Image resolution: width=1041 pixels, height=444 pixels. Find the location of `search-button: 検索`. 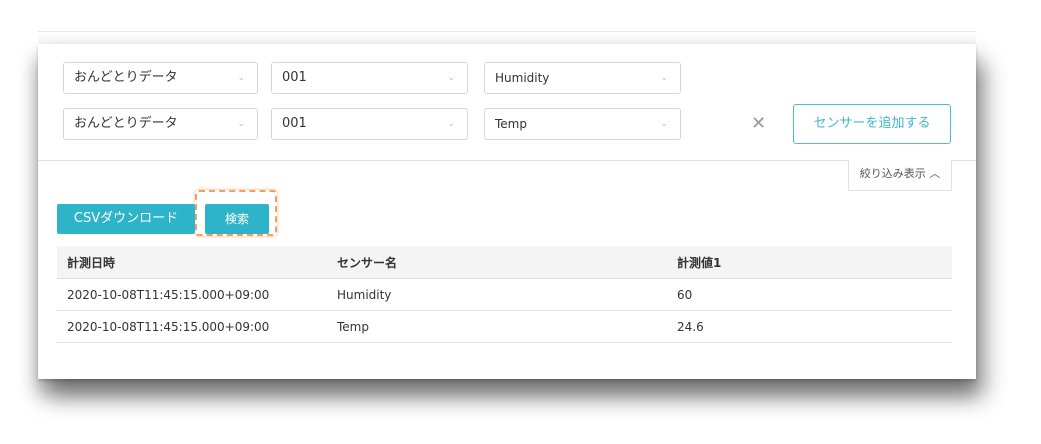

search-button: 検索 is located at coordinates (237, 219).